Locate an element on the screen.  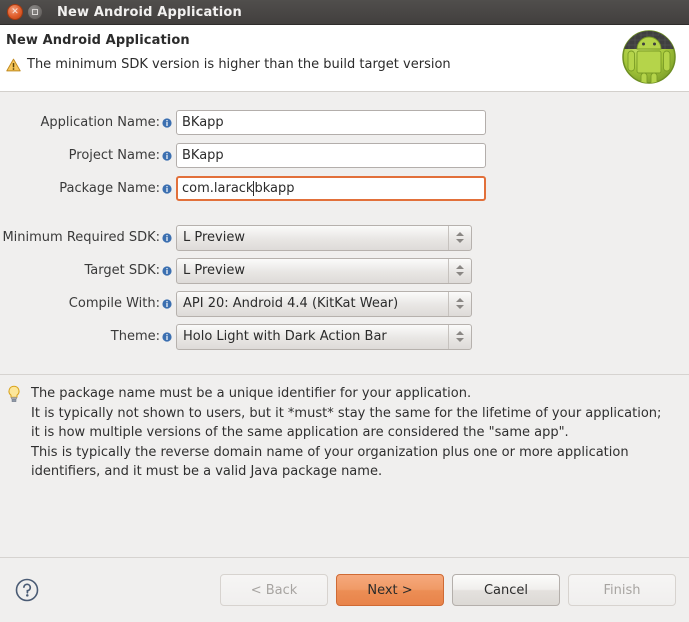
help-separator is located at coordinates (344, 374).